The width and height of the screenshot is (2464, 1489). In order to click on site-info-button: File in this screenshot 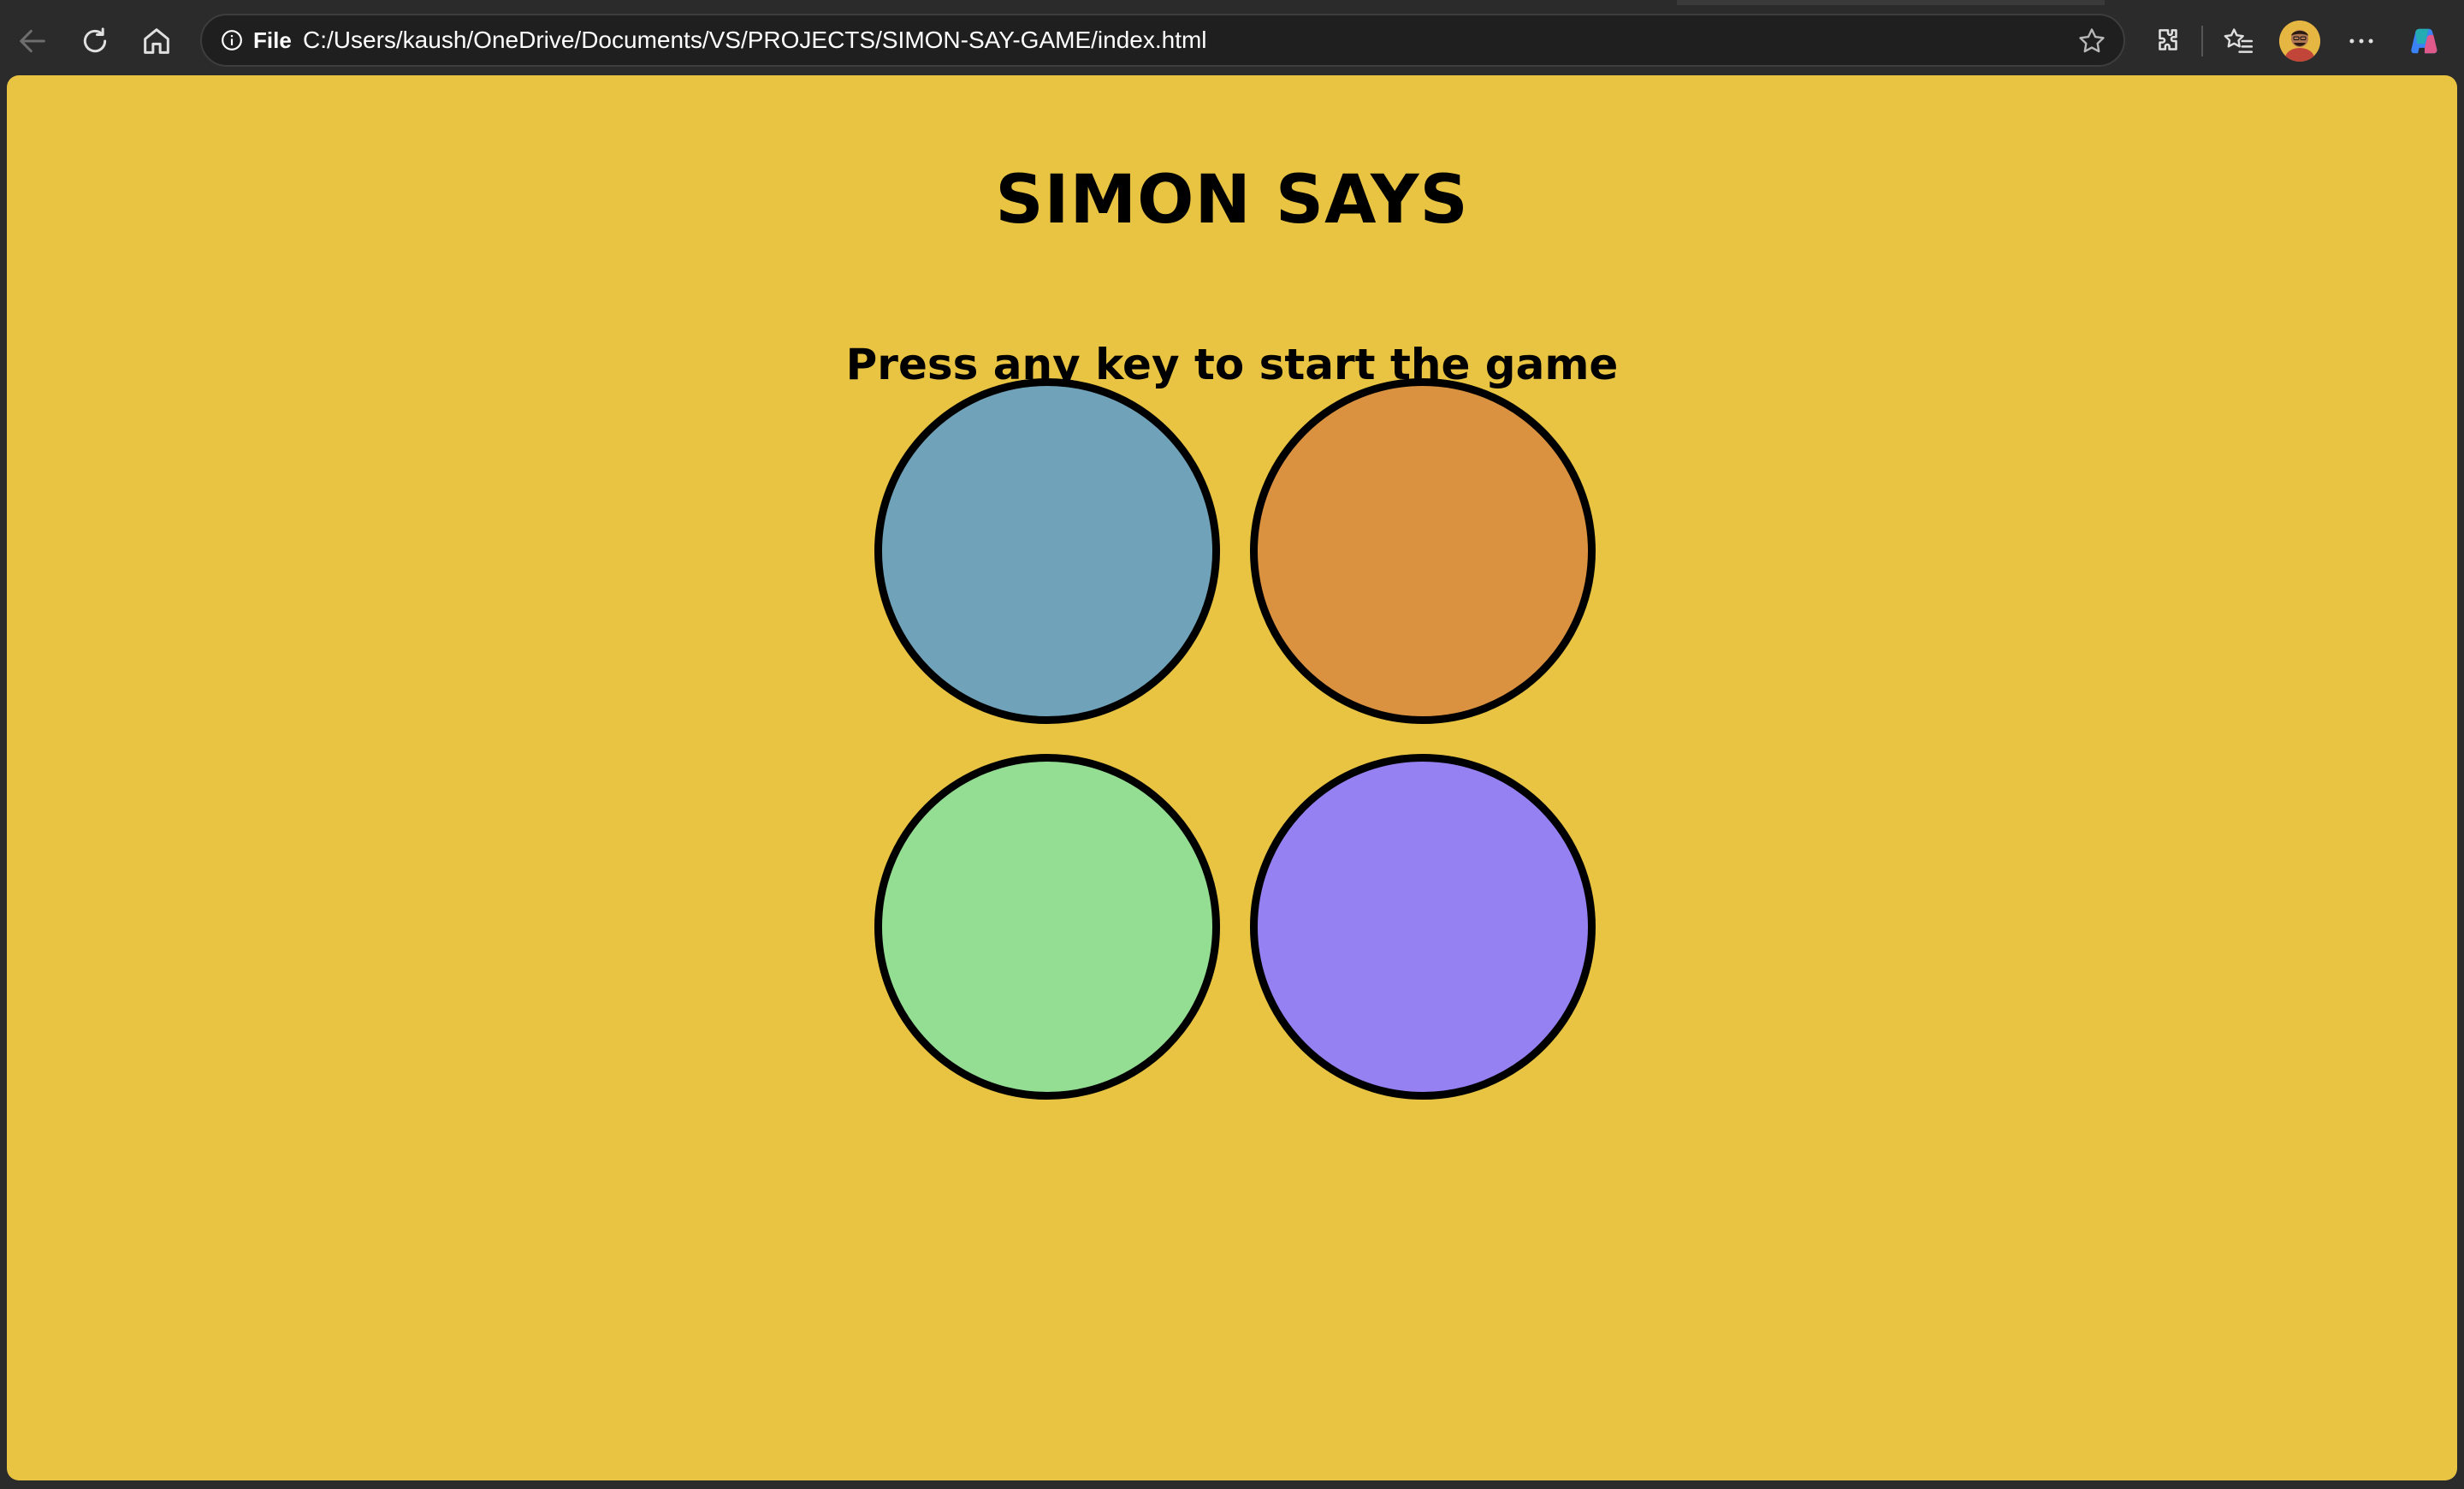, I will do `click(258, 40)`.